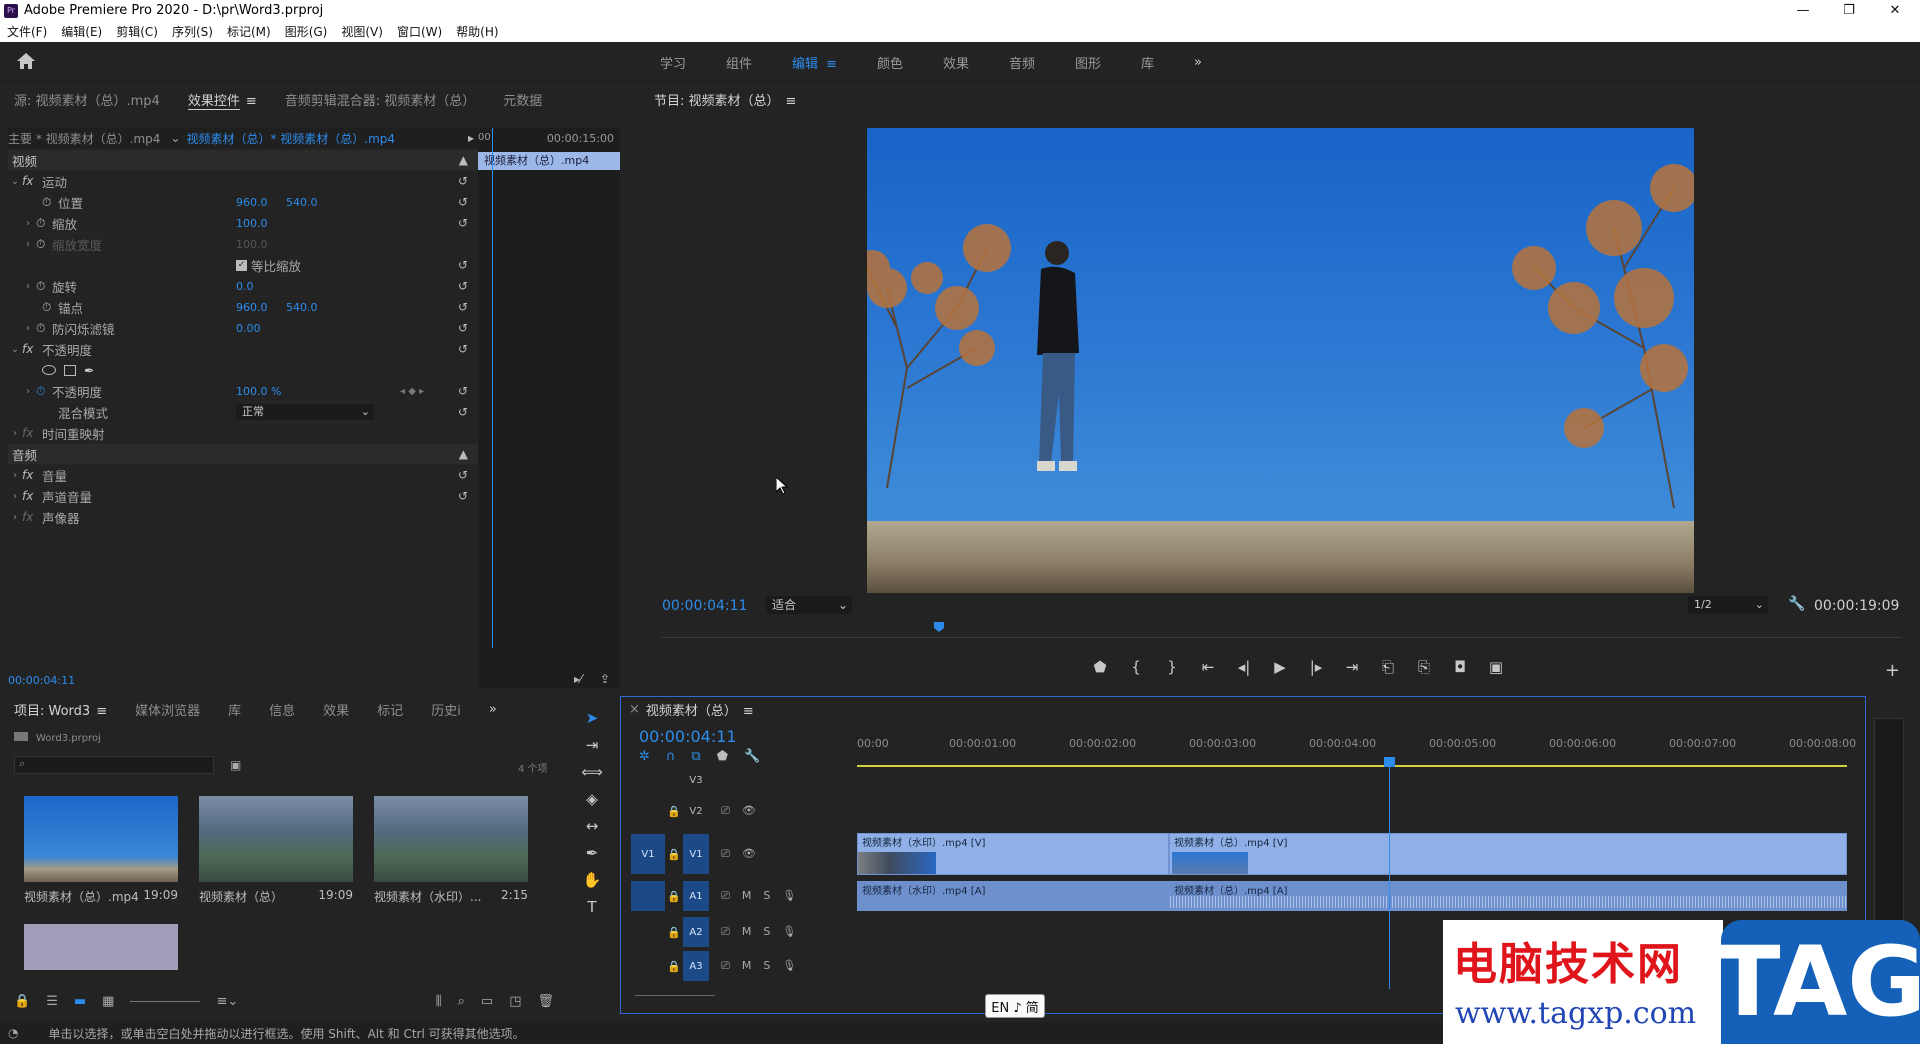  What do you see at coordinates (515, 1001) in the screenshot?
I see `new-item-icon: ◳` at bounding box center [515, 1001].